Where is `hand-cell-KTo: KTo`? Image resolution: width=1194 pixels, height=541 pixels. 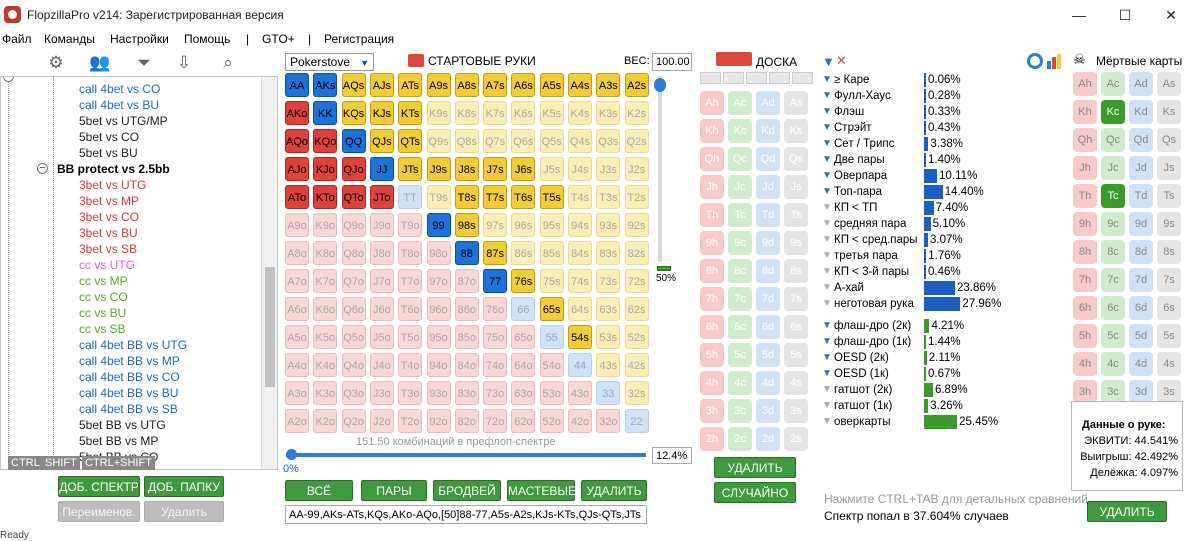
hand-cell-KTo: KTo is located at coordinates (325, 197).